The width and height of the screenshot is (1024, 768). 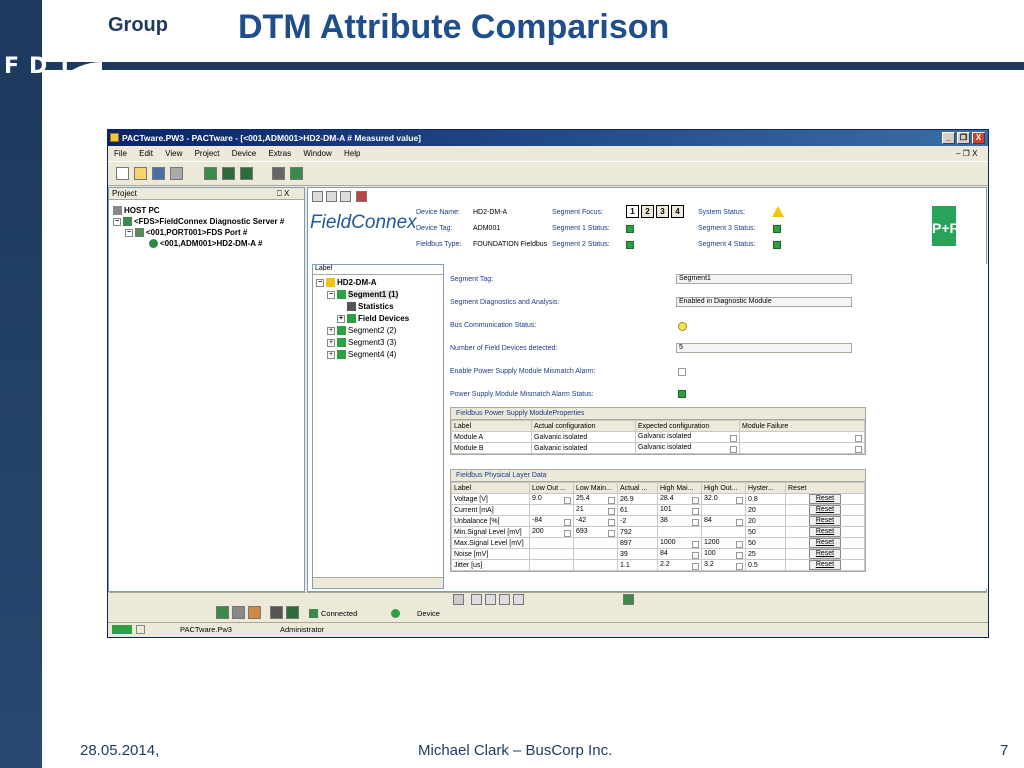 What do you see at coordinates (283, 194) in the screenshot?
I see `pane-controls: ⎕ X` at bounding box center [283, 194].